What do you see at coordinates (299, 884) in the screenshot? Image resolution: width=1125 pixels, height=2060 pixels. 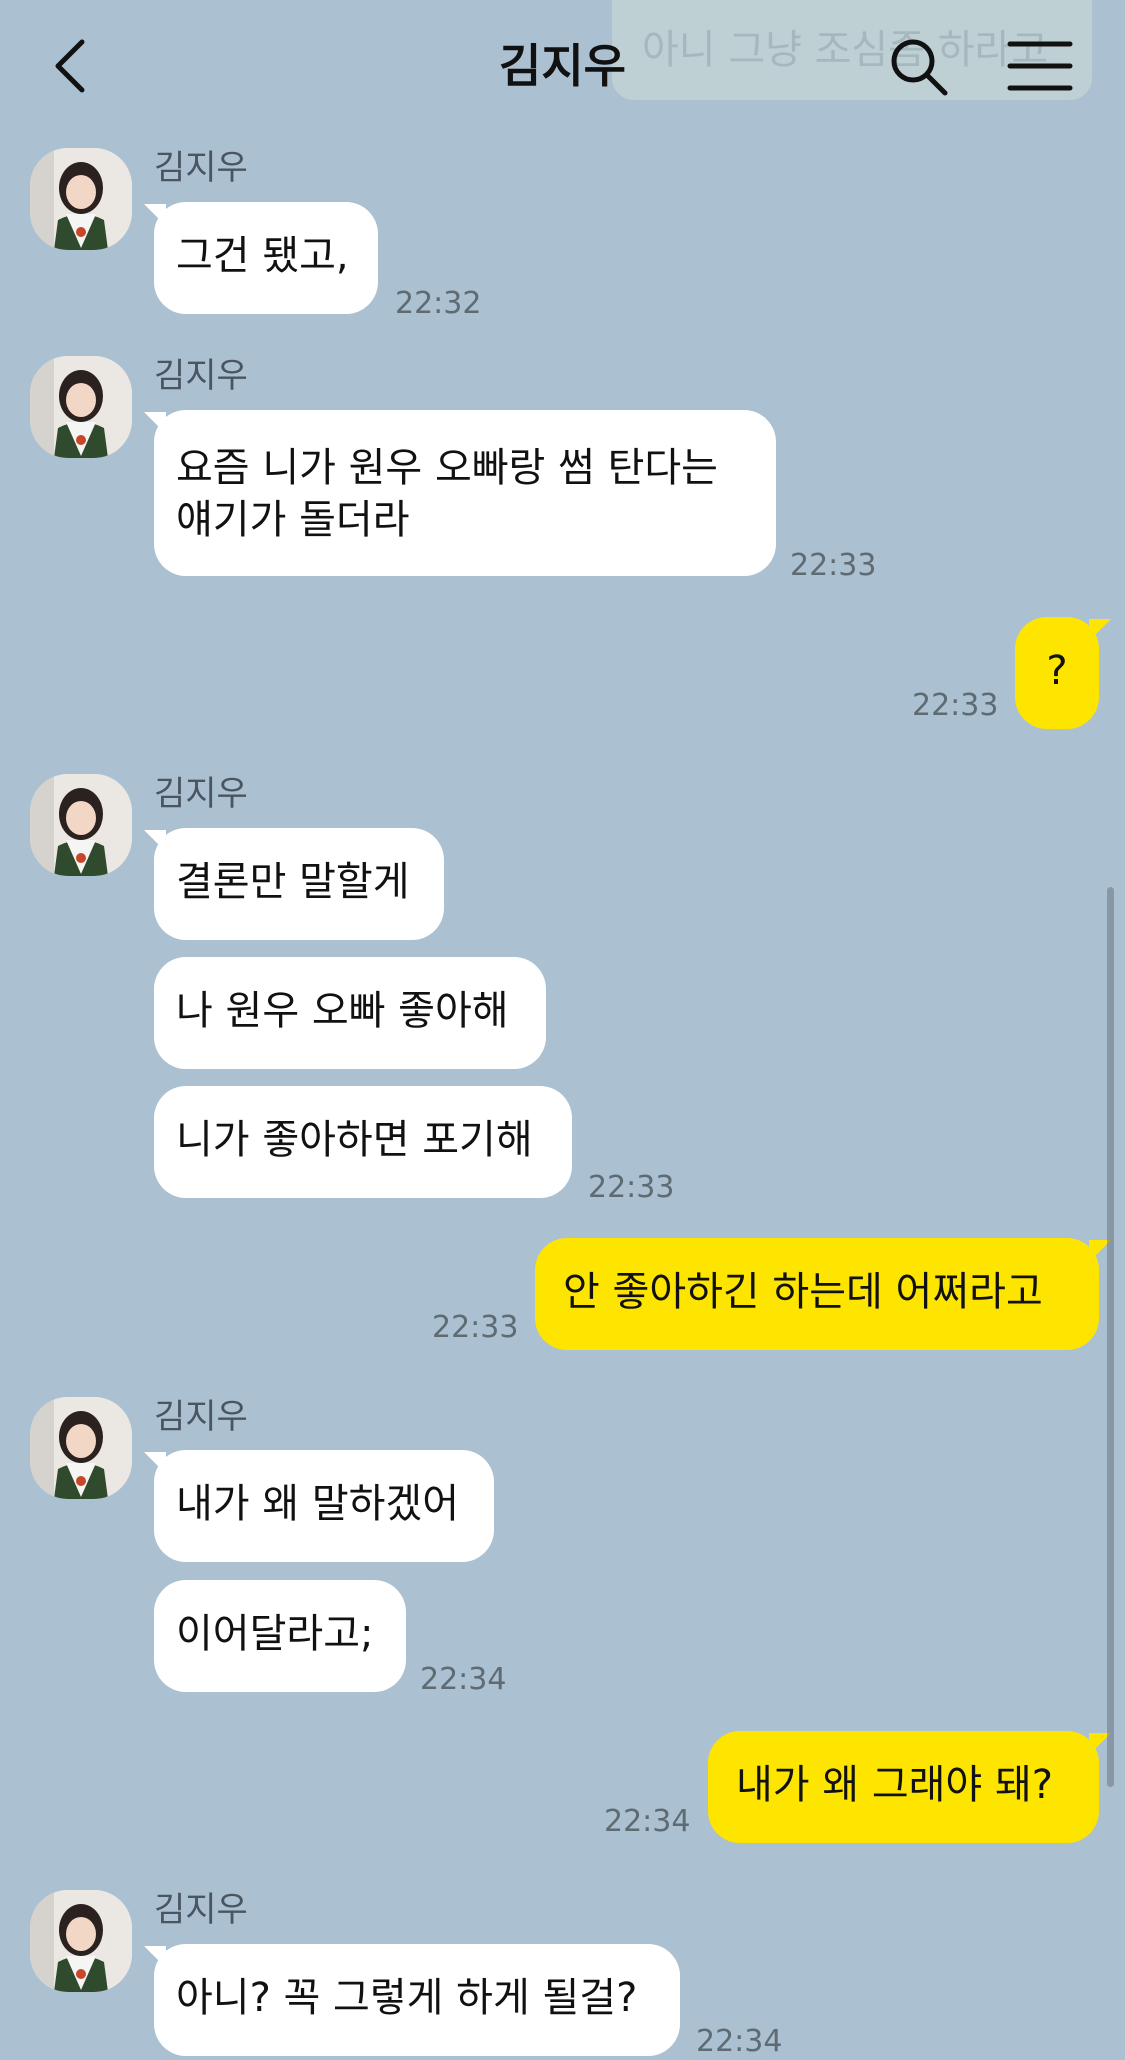 I see `message-bubble-incoming: 결론만 말할게` at bounding box center [299, 884].